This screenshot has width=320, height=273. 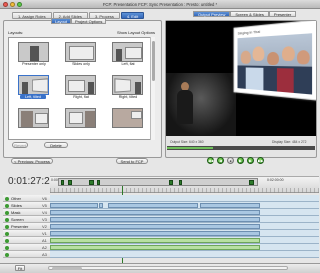 I want to click on step-back-icon: ◀, so click(x=220, y=160).